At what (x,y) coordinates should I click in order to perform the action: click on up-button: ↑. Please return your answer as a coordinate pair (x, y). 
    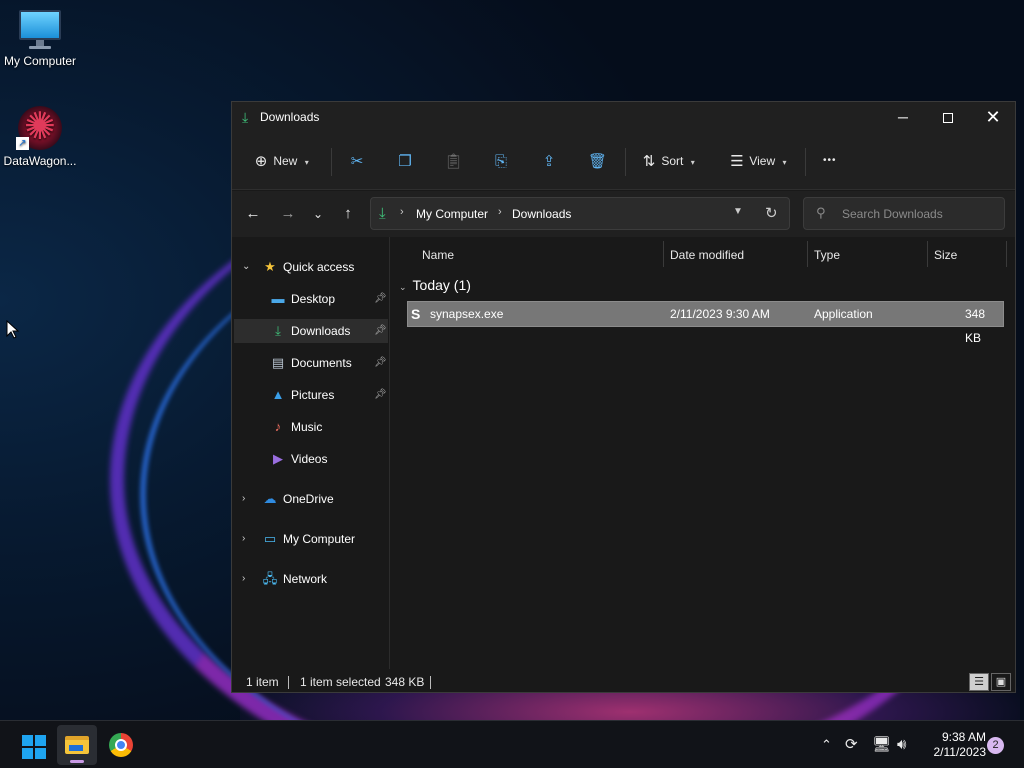
    Looking at the image, I should click on (348, 214).